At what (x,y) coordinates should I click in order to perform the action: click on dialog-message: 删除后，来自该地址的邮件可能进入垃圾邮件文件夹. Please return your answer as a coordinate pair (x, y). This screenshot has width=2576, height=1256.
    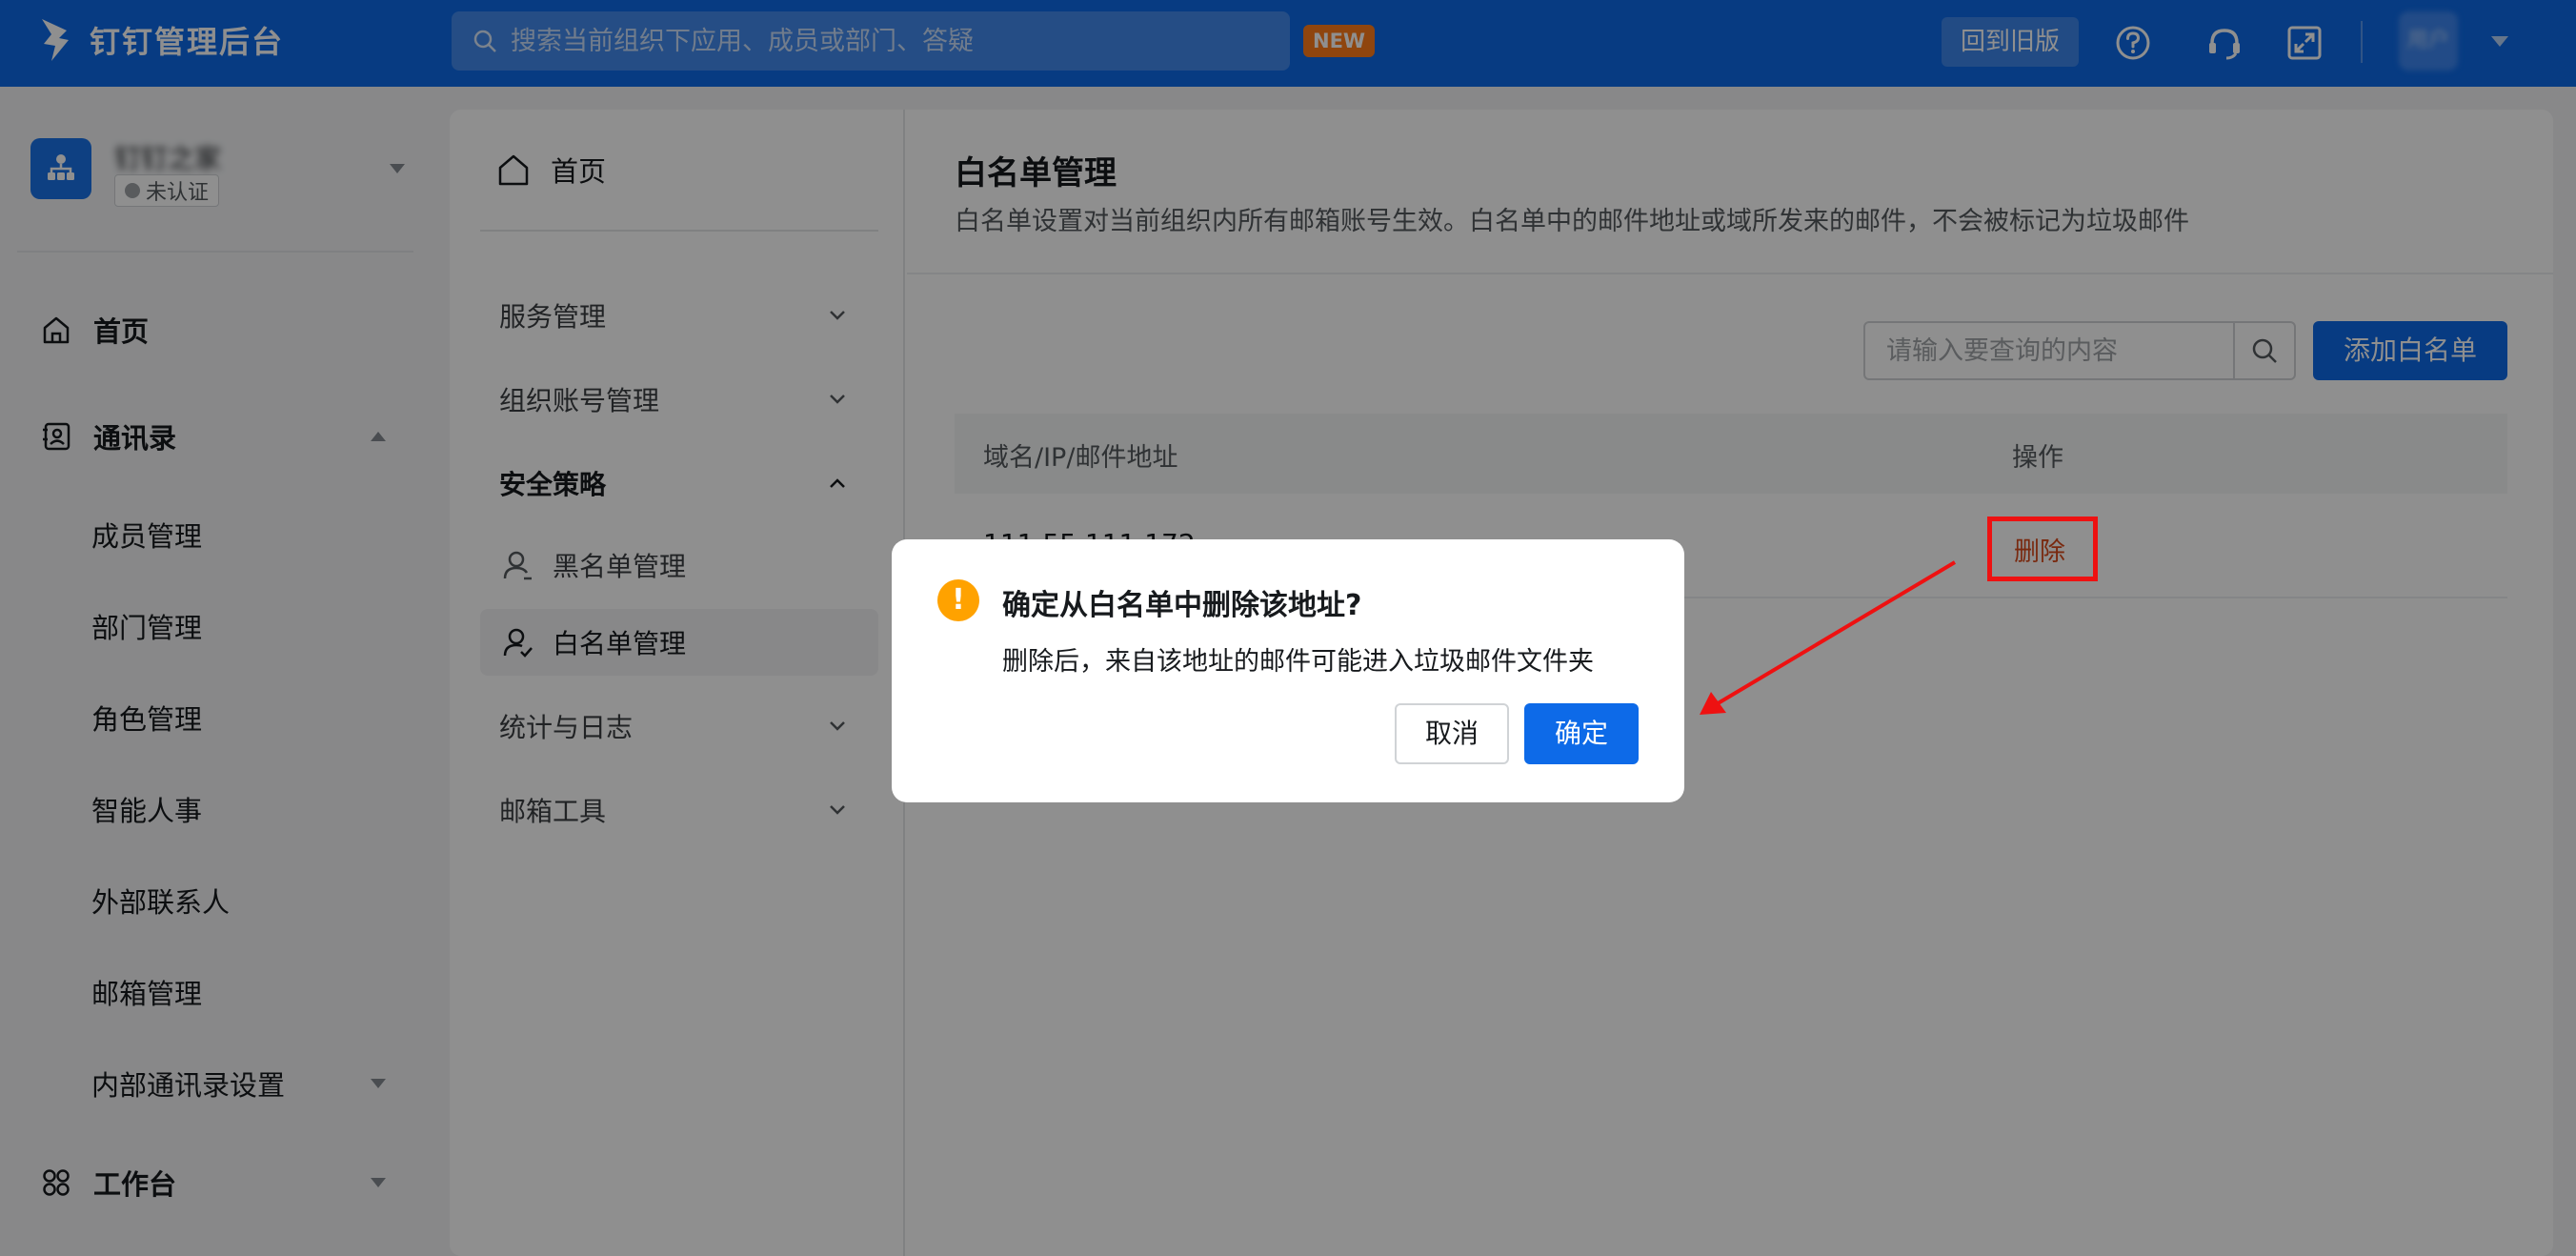
    Looking at the image, I should click on (1298, 662).